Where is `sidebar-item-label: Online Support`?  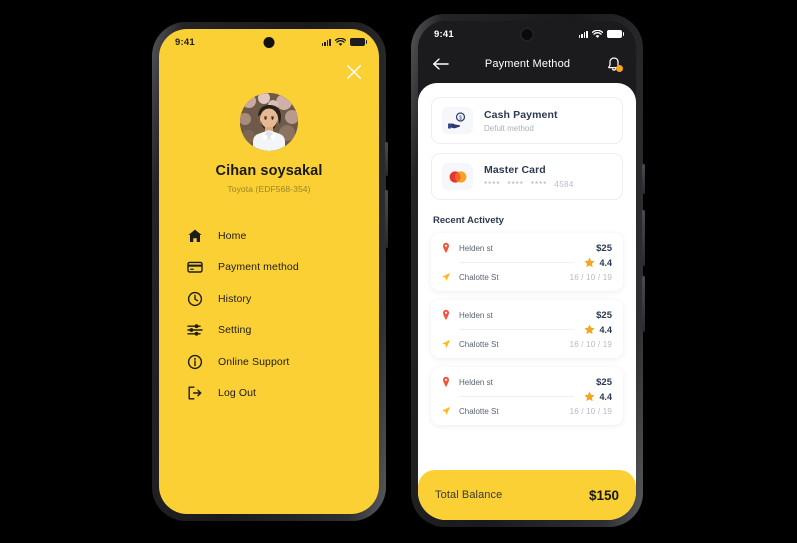
sidebar-item-label: Online Support is located at coordinates (254, 361).